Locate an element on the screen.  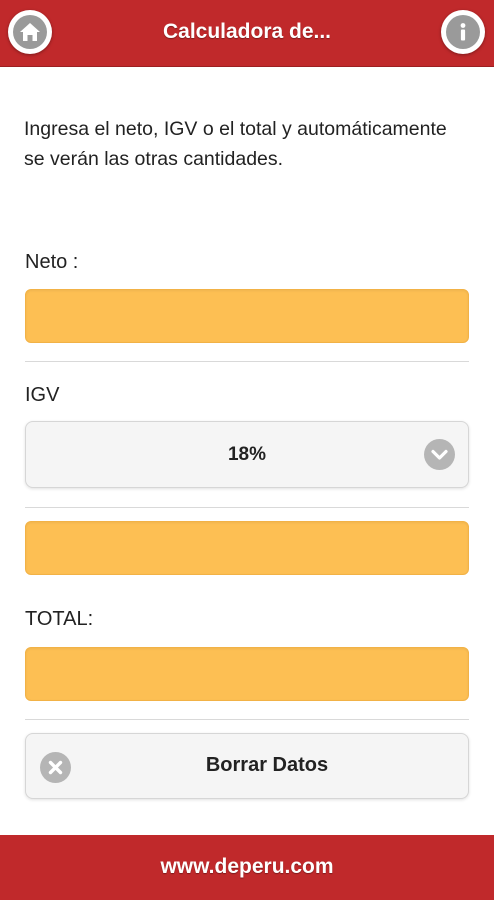
footer-link: www.deperu.com is located at coordinates (247, 867).